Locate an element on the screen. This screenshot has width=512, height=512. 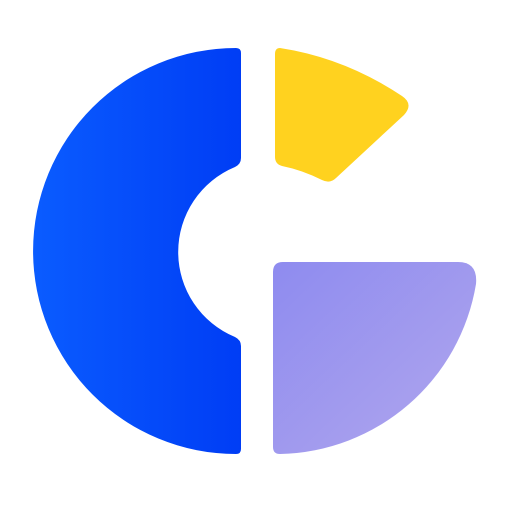
lavender-segment is located at coordinates (375, 358).